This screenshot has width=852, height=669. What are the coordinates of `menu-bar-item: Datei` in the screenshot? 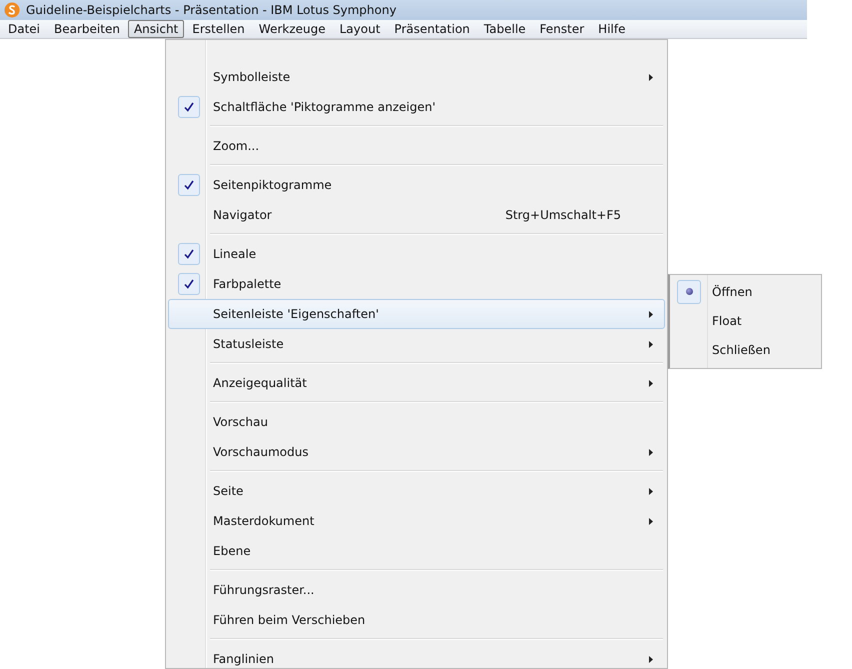 It's located at (24, 29).